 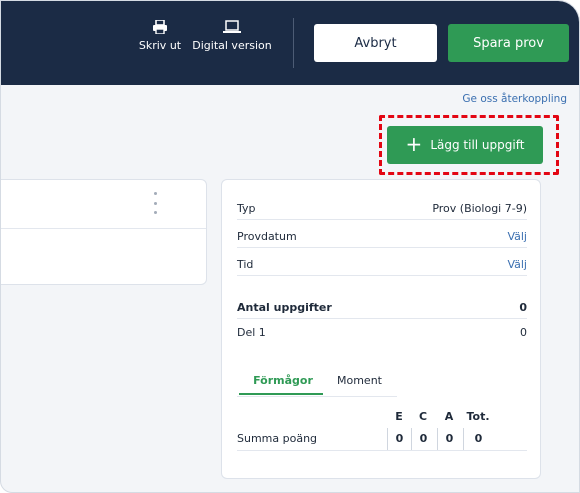 What do you see at coordinates (232, 36) in the screenshot?
I see `digital-version-button: Digital version` at bounding box center [232, 36].